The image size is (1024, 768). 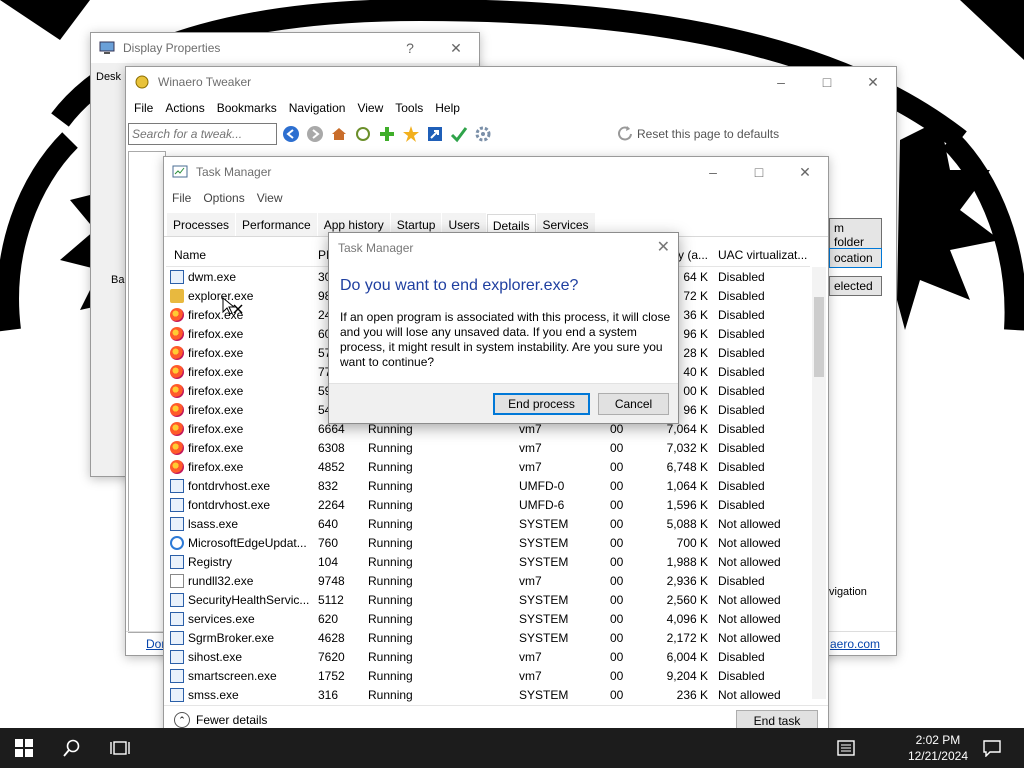 I want to click on process-name: sihost.exe, so click(x=240, y=656).